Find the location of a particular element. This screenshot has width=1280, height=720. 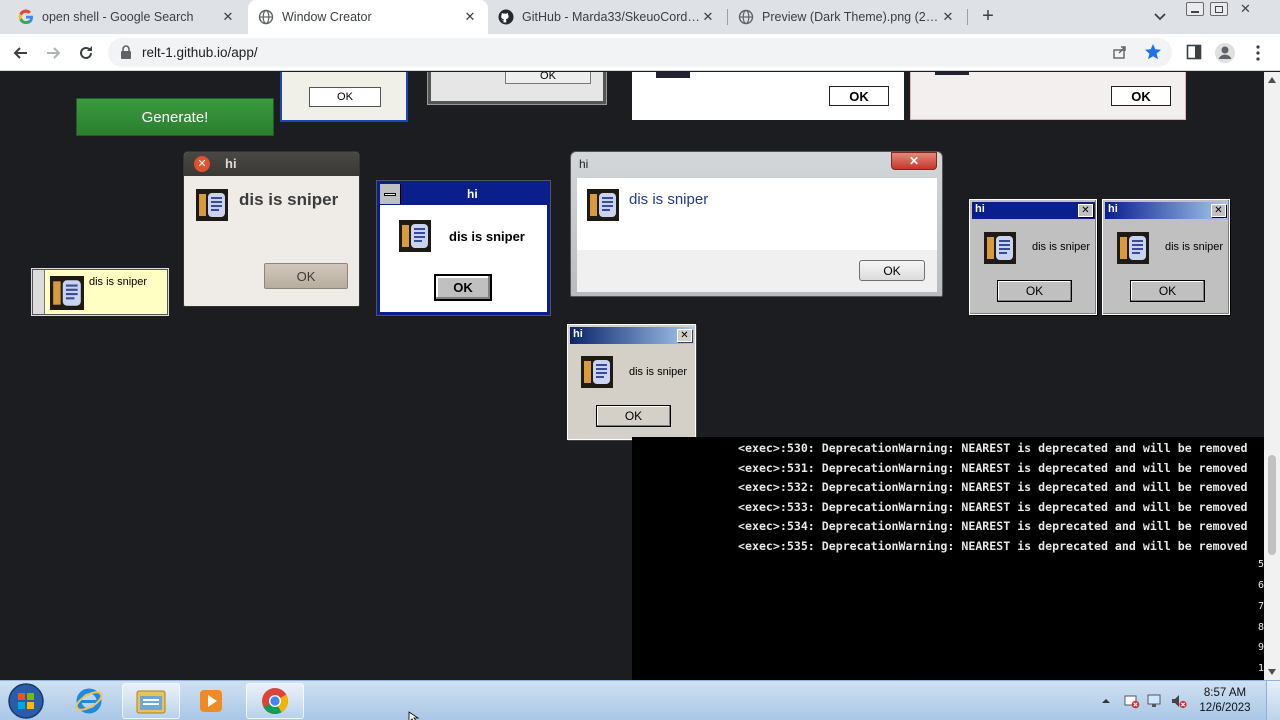

tab-title: Window Creator is located at coordinates (327, 17).